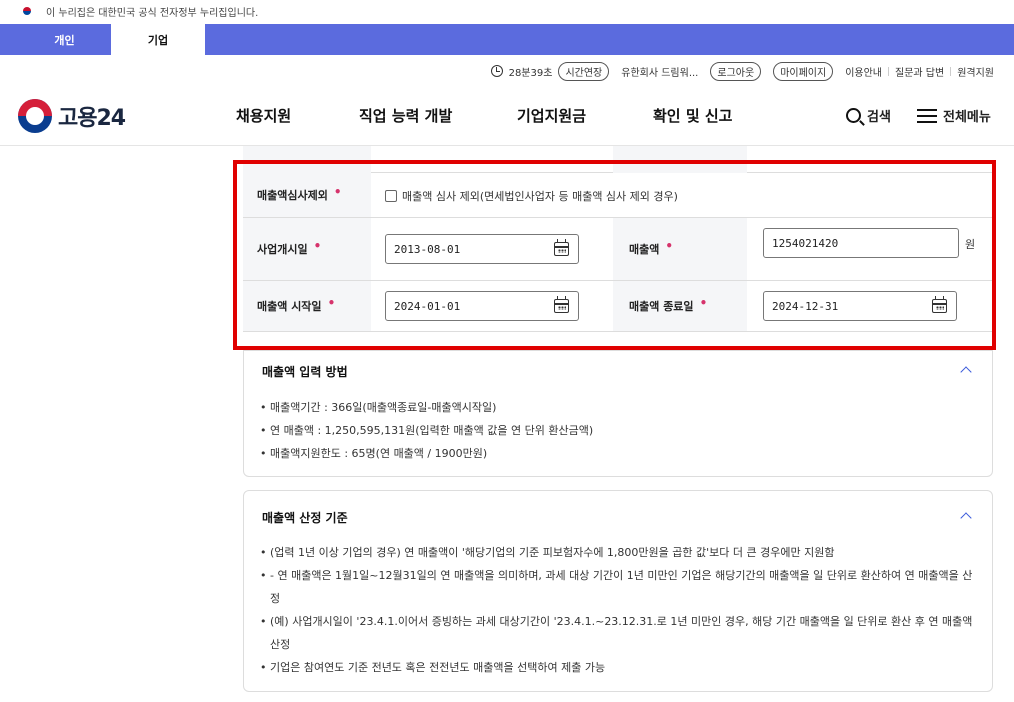  I want to click on exclude-checkbox, so click(391, 196).